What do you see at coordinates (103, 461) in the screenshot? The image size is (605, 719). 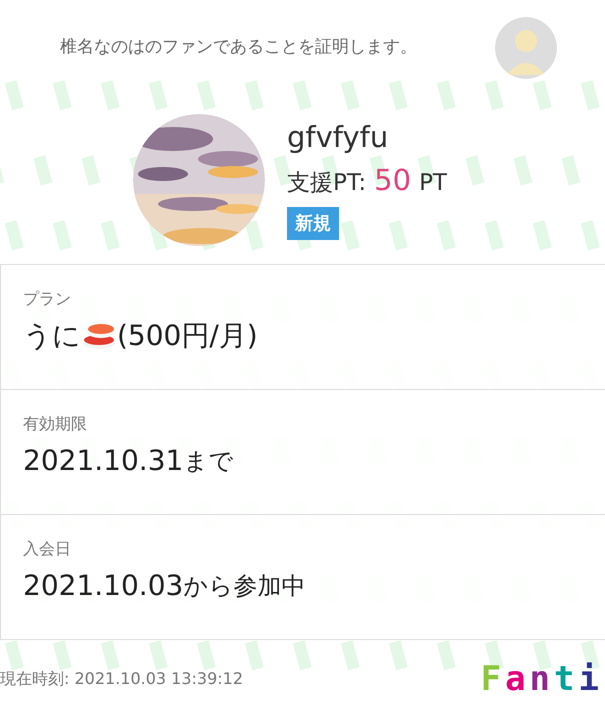 I see `field-value: 2021.10.31` at bounding box center [103, 461].